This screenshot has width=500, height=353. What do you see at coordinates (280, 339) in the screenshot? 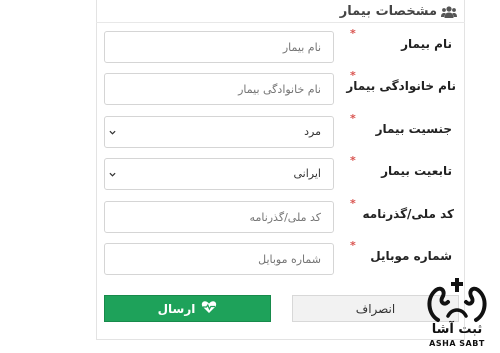
I see `panel-bottom-border` at bounding box center [280, 339].